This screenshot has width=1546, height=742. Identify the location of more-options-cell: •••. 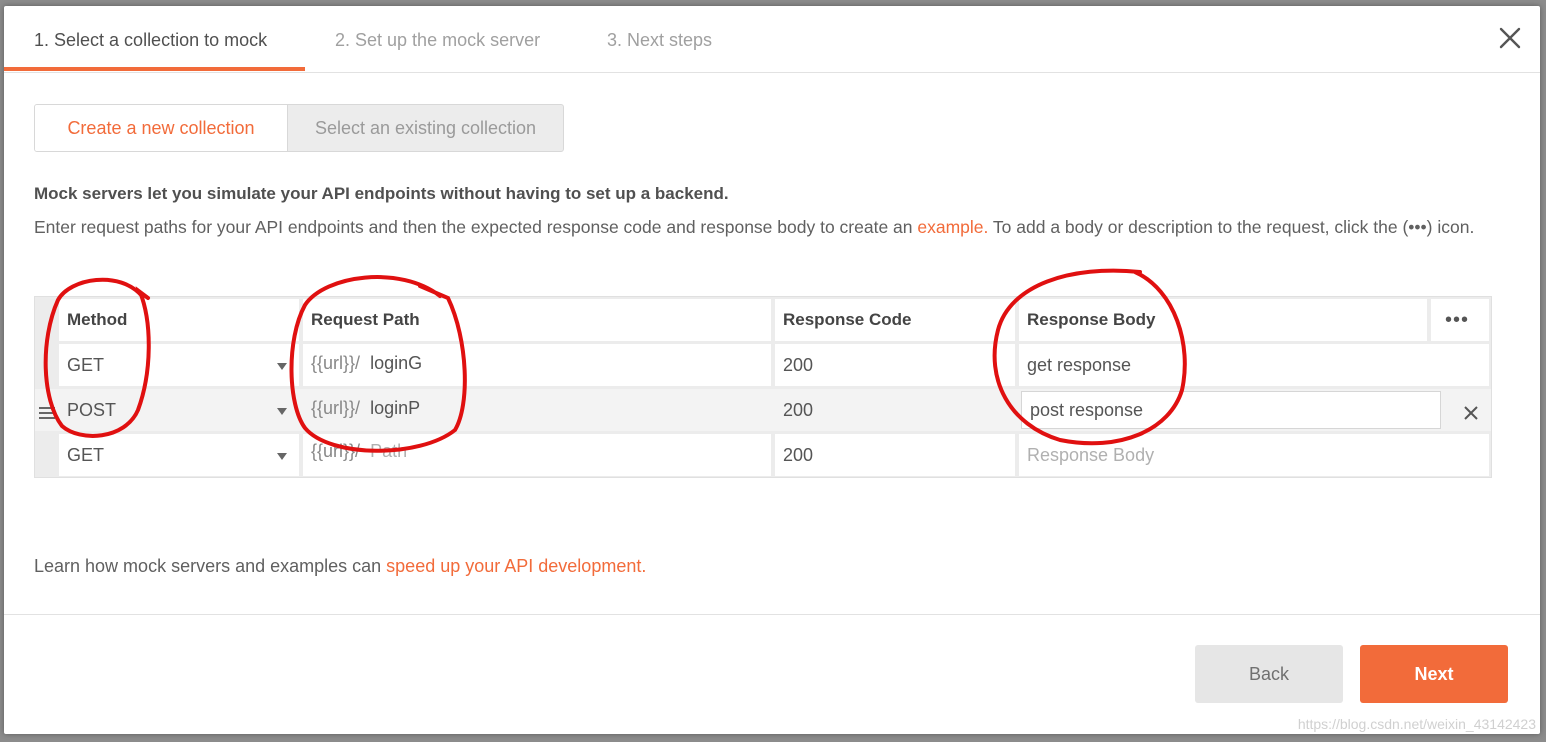
(1460, 320).